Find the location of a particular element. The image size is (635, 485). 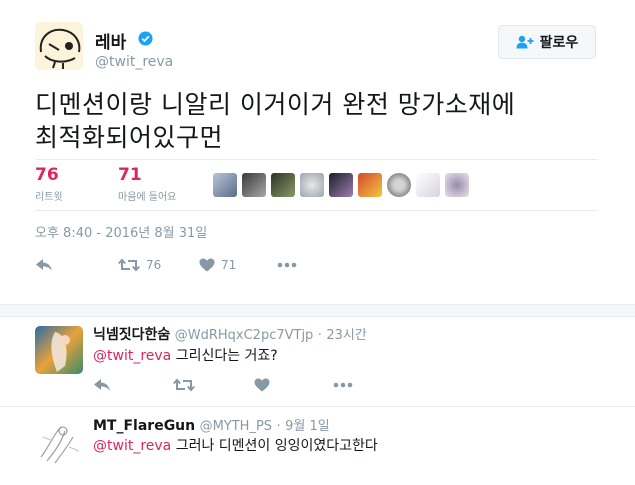

retweet-stat: 76 리트윗 is located at coordinates (49, 184).